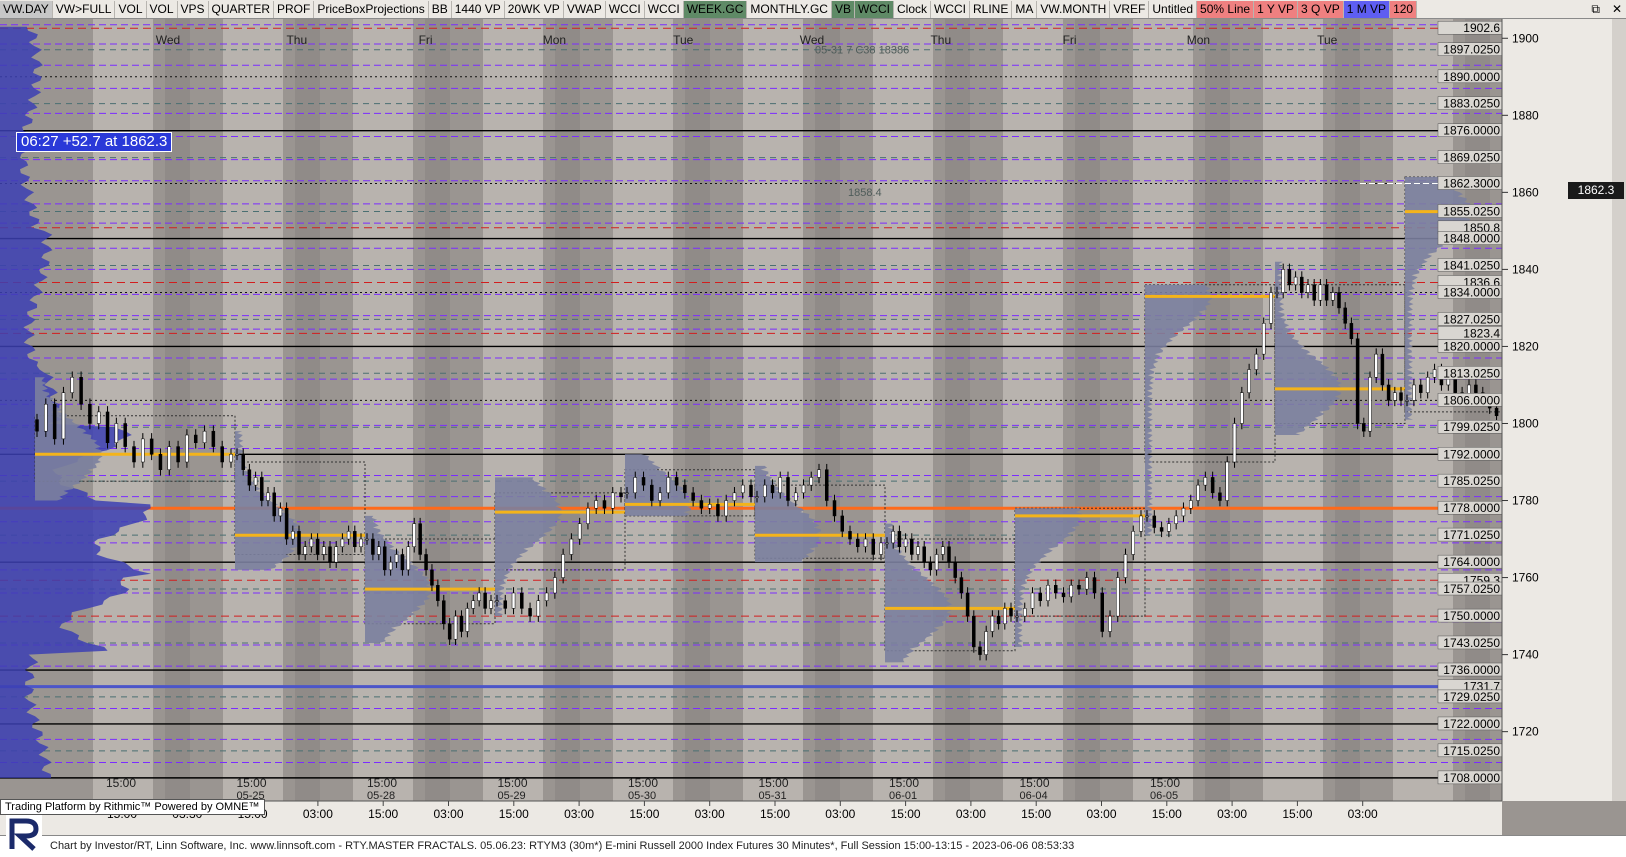  What do you see at coordinates (1471, 77) in the screenshot?
I see `level-label: 1890.0000` at bounding box center [1471, 77].